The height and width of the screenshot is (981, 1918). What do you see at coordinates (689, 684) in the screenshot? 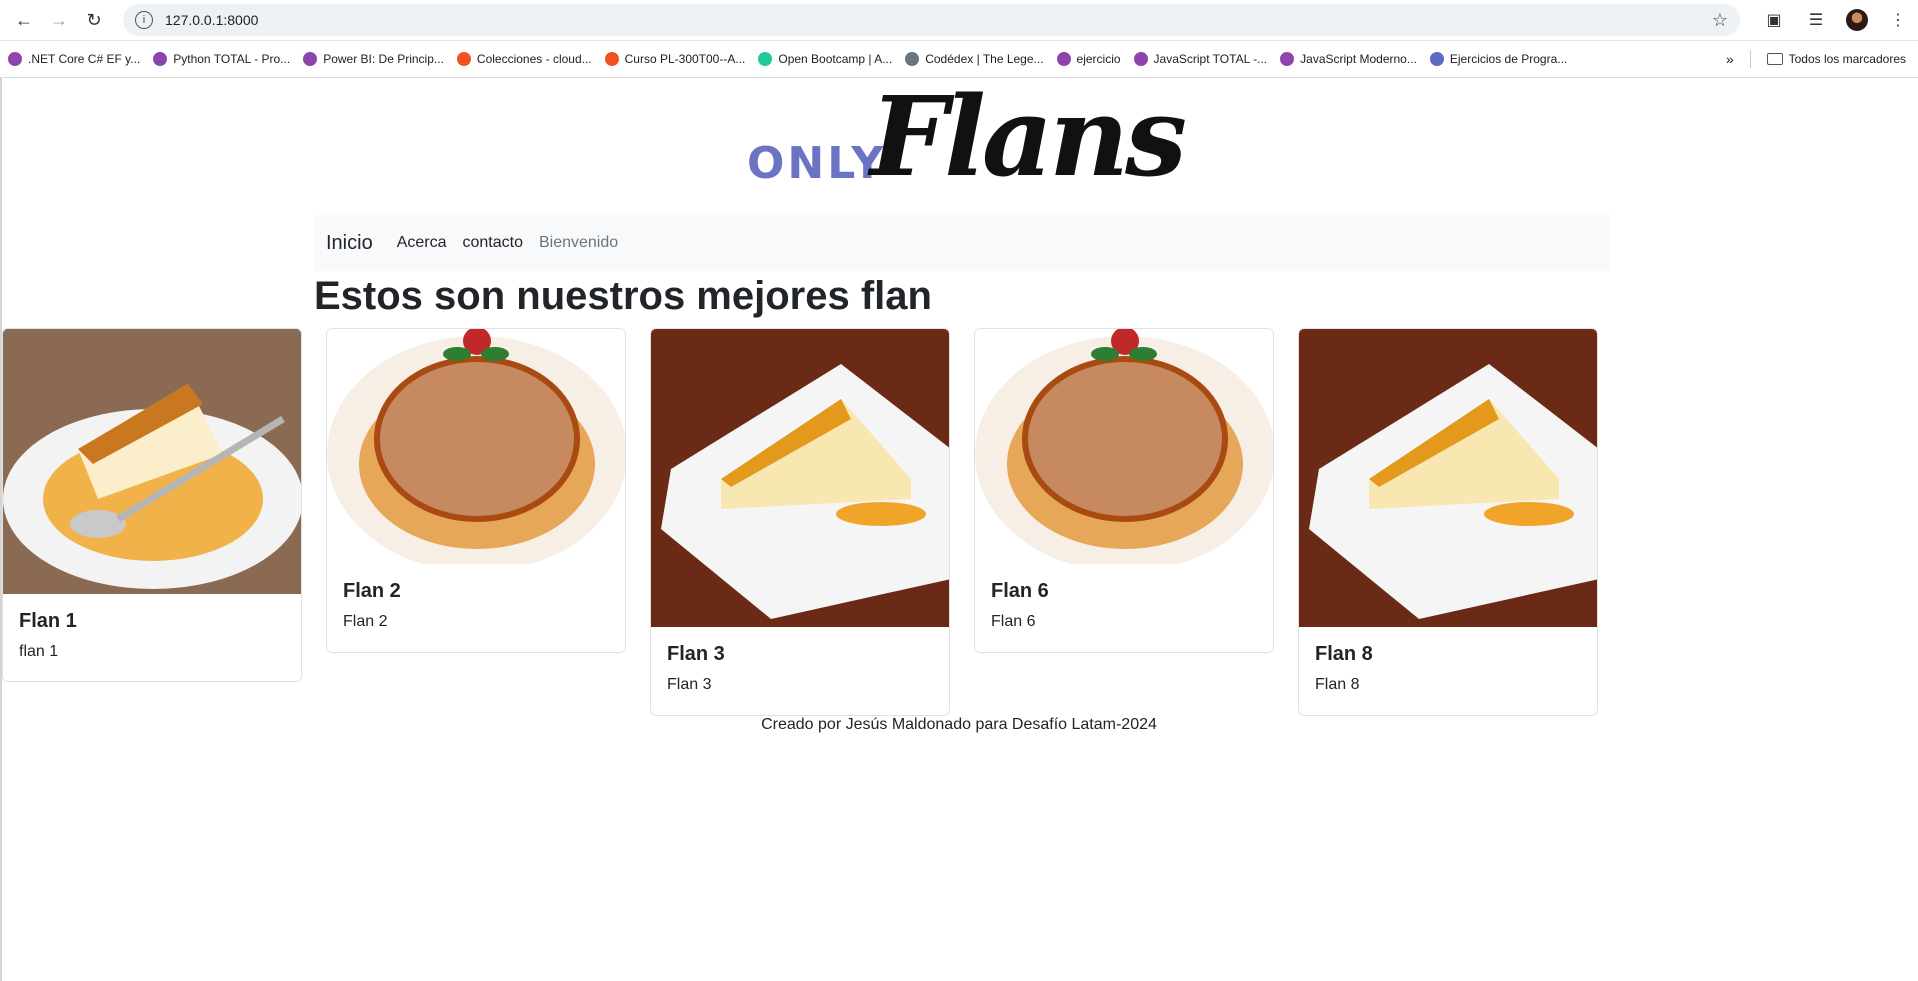
I see `card-text: Flan 3` at bounding box center [689, 684].